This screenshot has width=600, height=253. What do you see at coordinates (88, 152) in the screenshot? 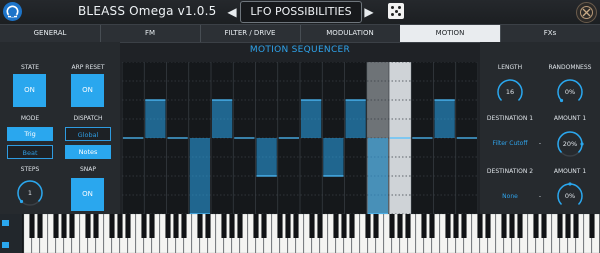
I see `dispatch-notes-option: Notes` at bounding box center [88, 152].